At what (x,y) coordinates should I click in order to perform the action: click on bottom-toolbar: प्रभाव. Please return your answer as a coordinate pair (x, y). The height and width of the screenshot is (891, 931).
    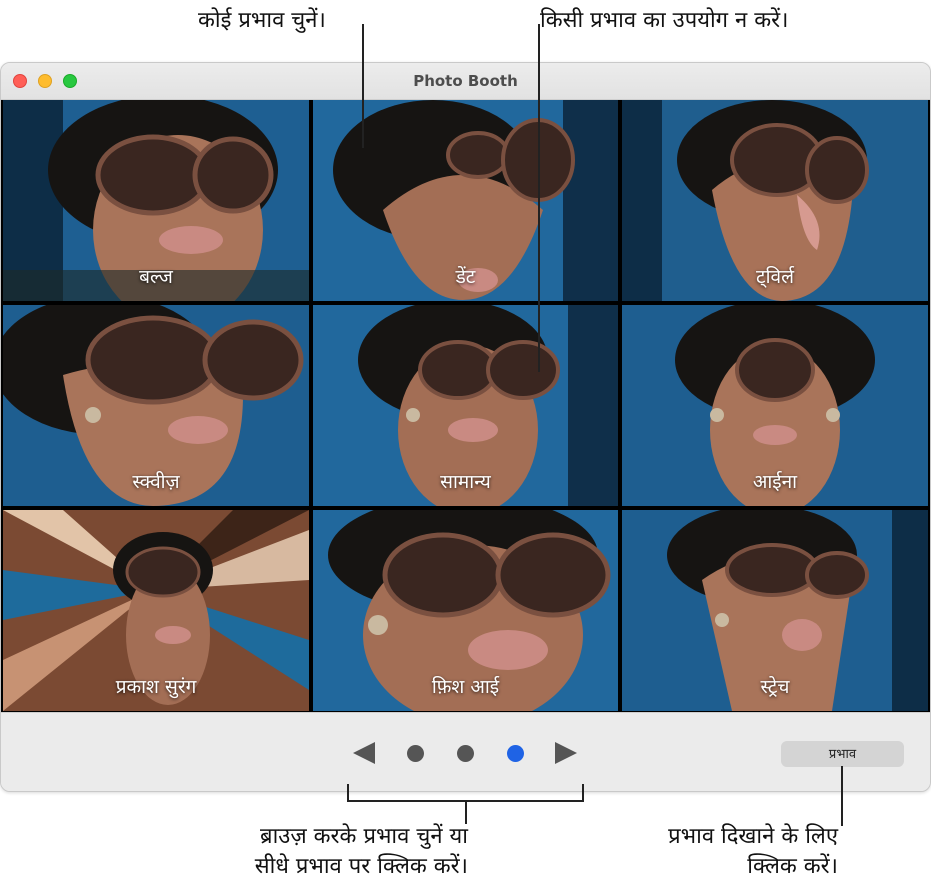
    Looking at the image, I should click on (465, 751).